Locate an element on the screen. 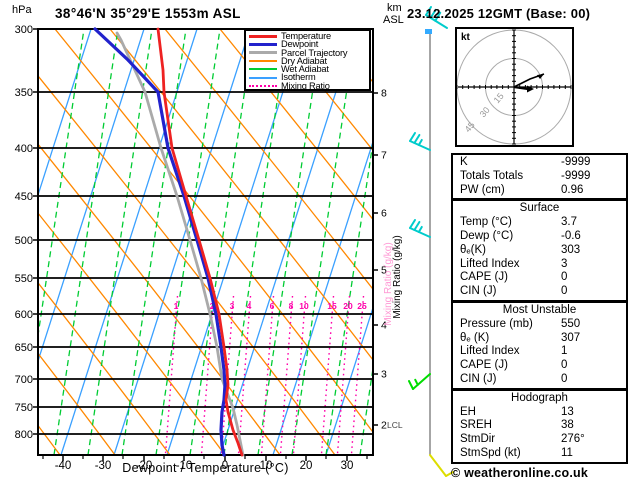 This screenshot has width=629, height=486. table-row-value: 13 is located at coordinates (567, 411).